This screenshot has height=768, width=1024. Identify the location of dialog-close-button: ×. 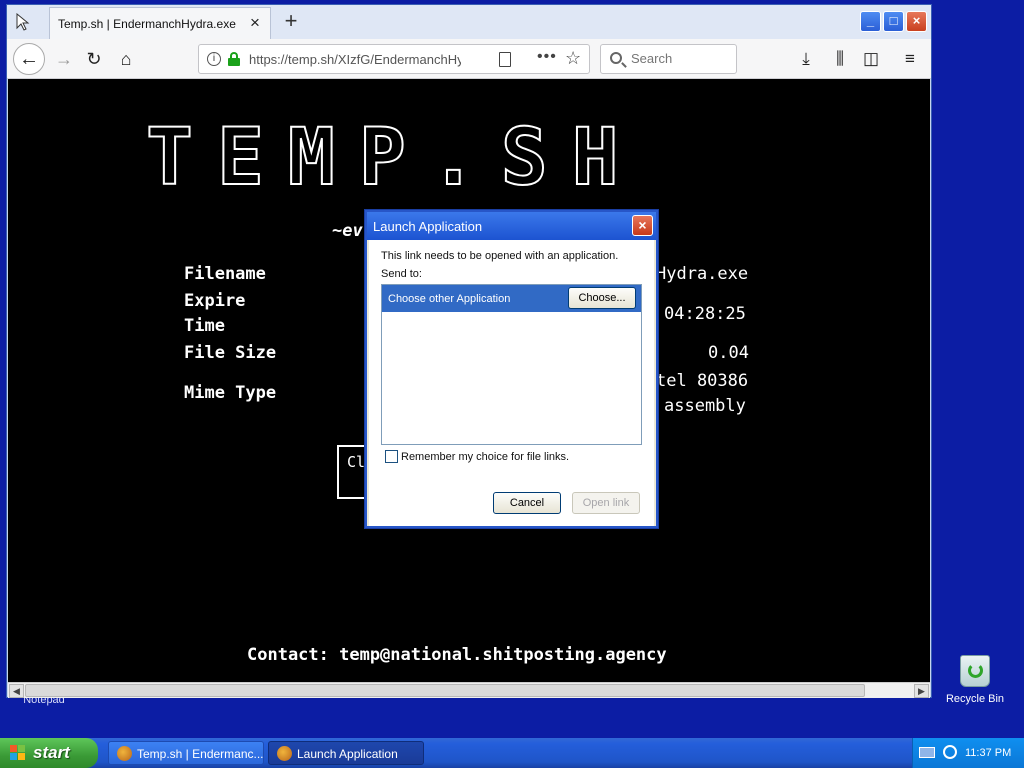
(642, 225).